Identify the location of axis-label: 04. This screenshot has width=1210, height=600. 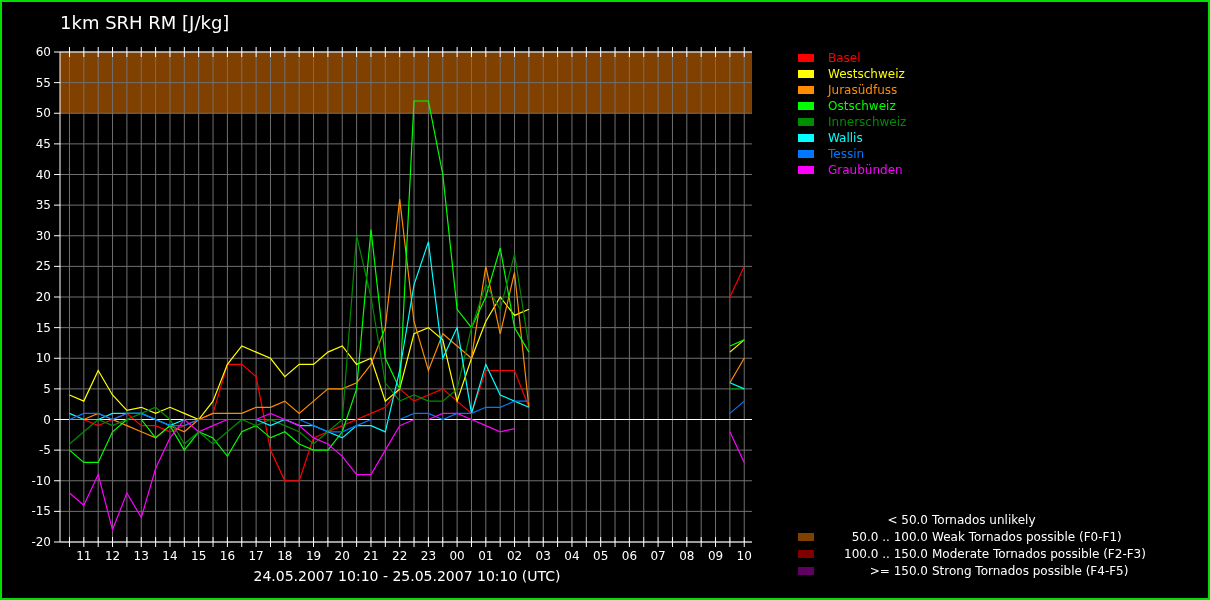
(572, 556).